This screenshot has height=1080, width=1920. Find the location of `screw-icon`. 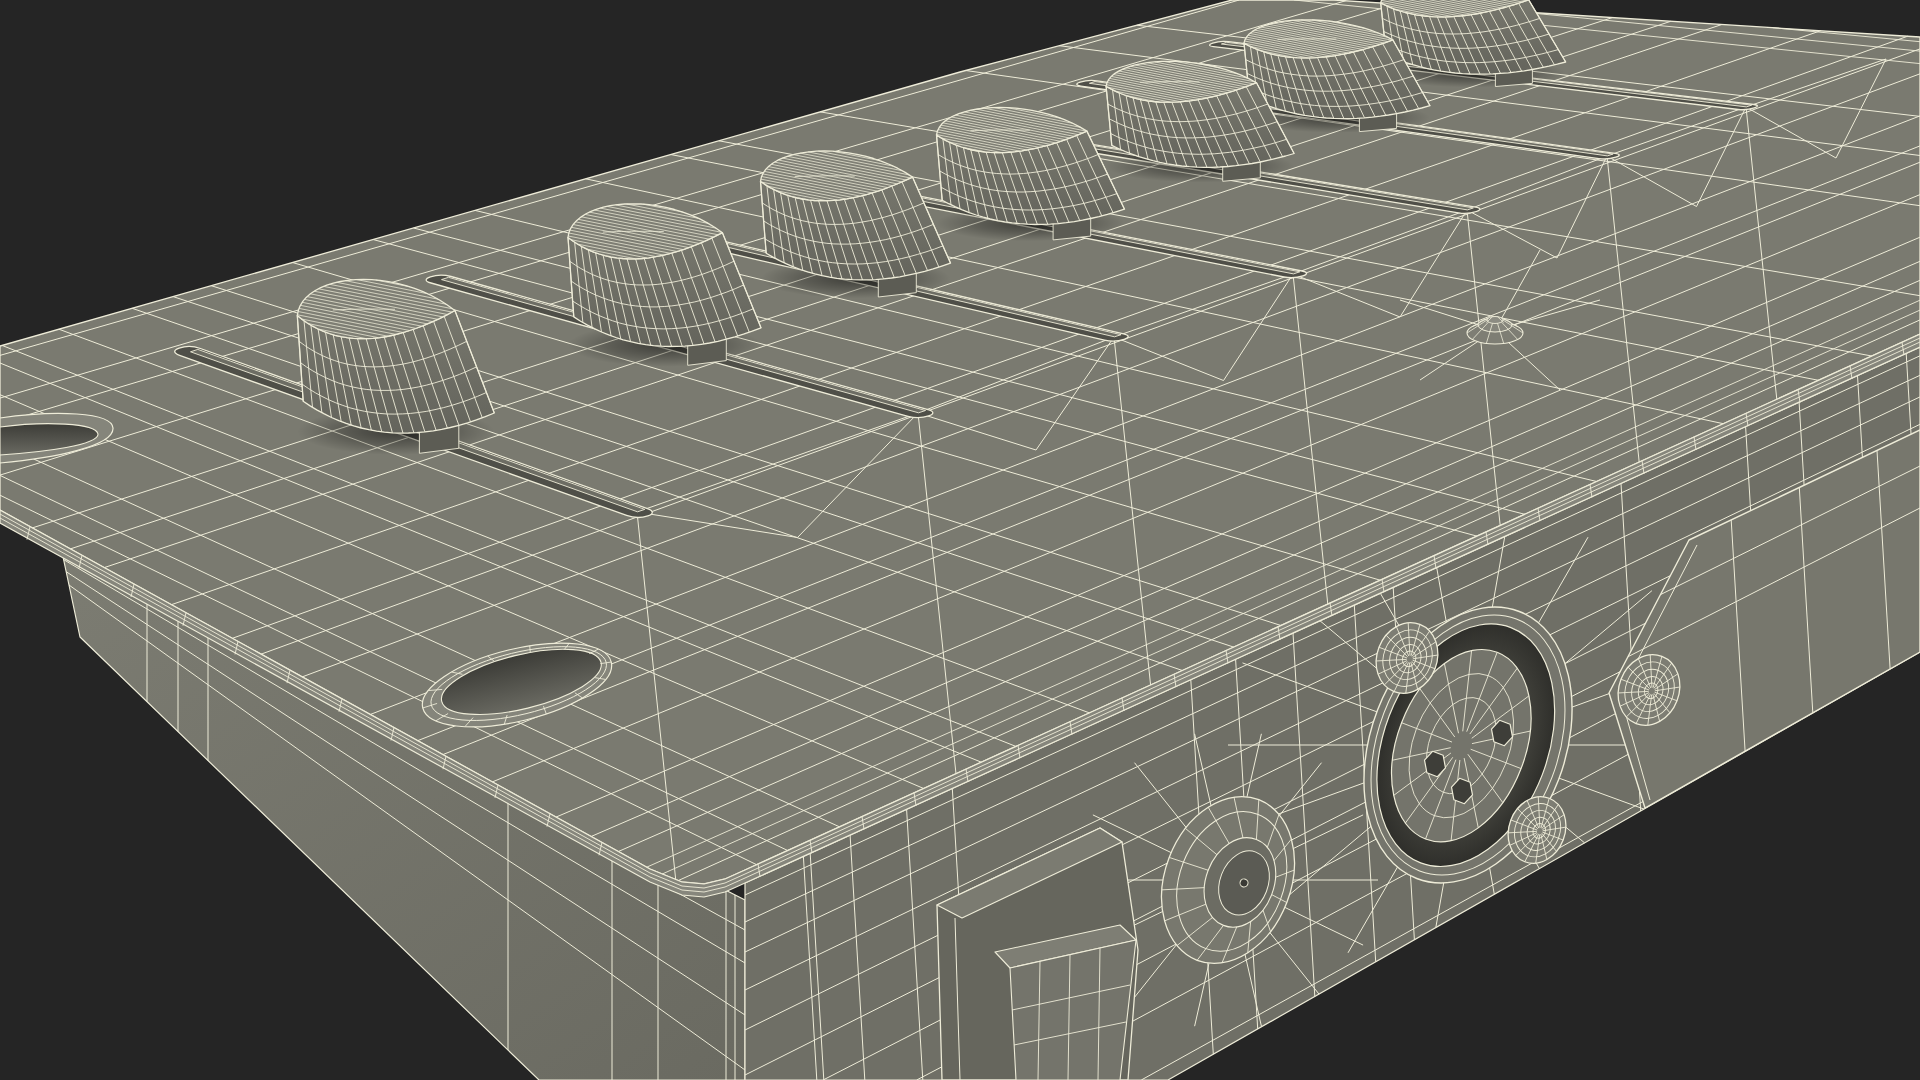

screw-icon is located at coordinates (1649, 690).